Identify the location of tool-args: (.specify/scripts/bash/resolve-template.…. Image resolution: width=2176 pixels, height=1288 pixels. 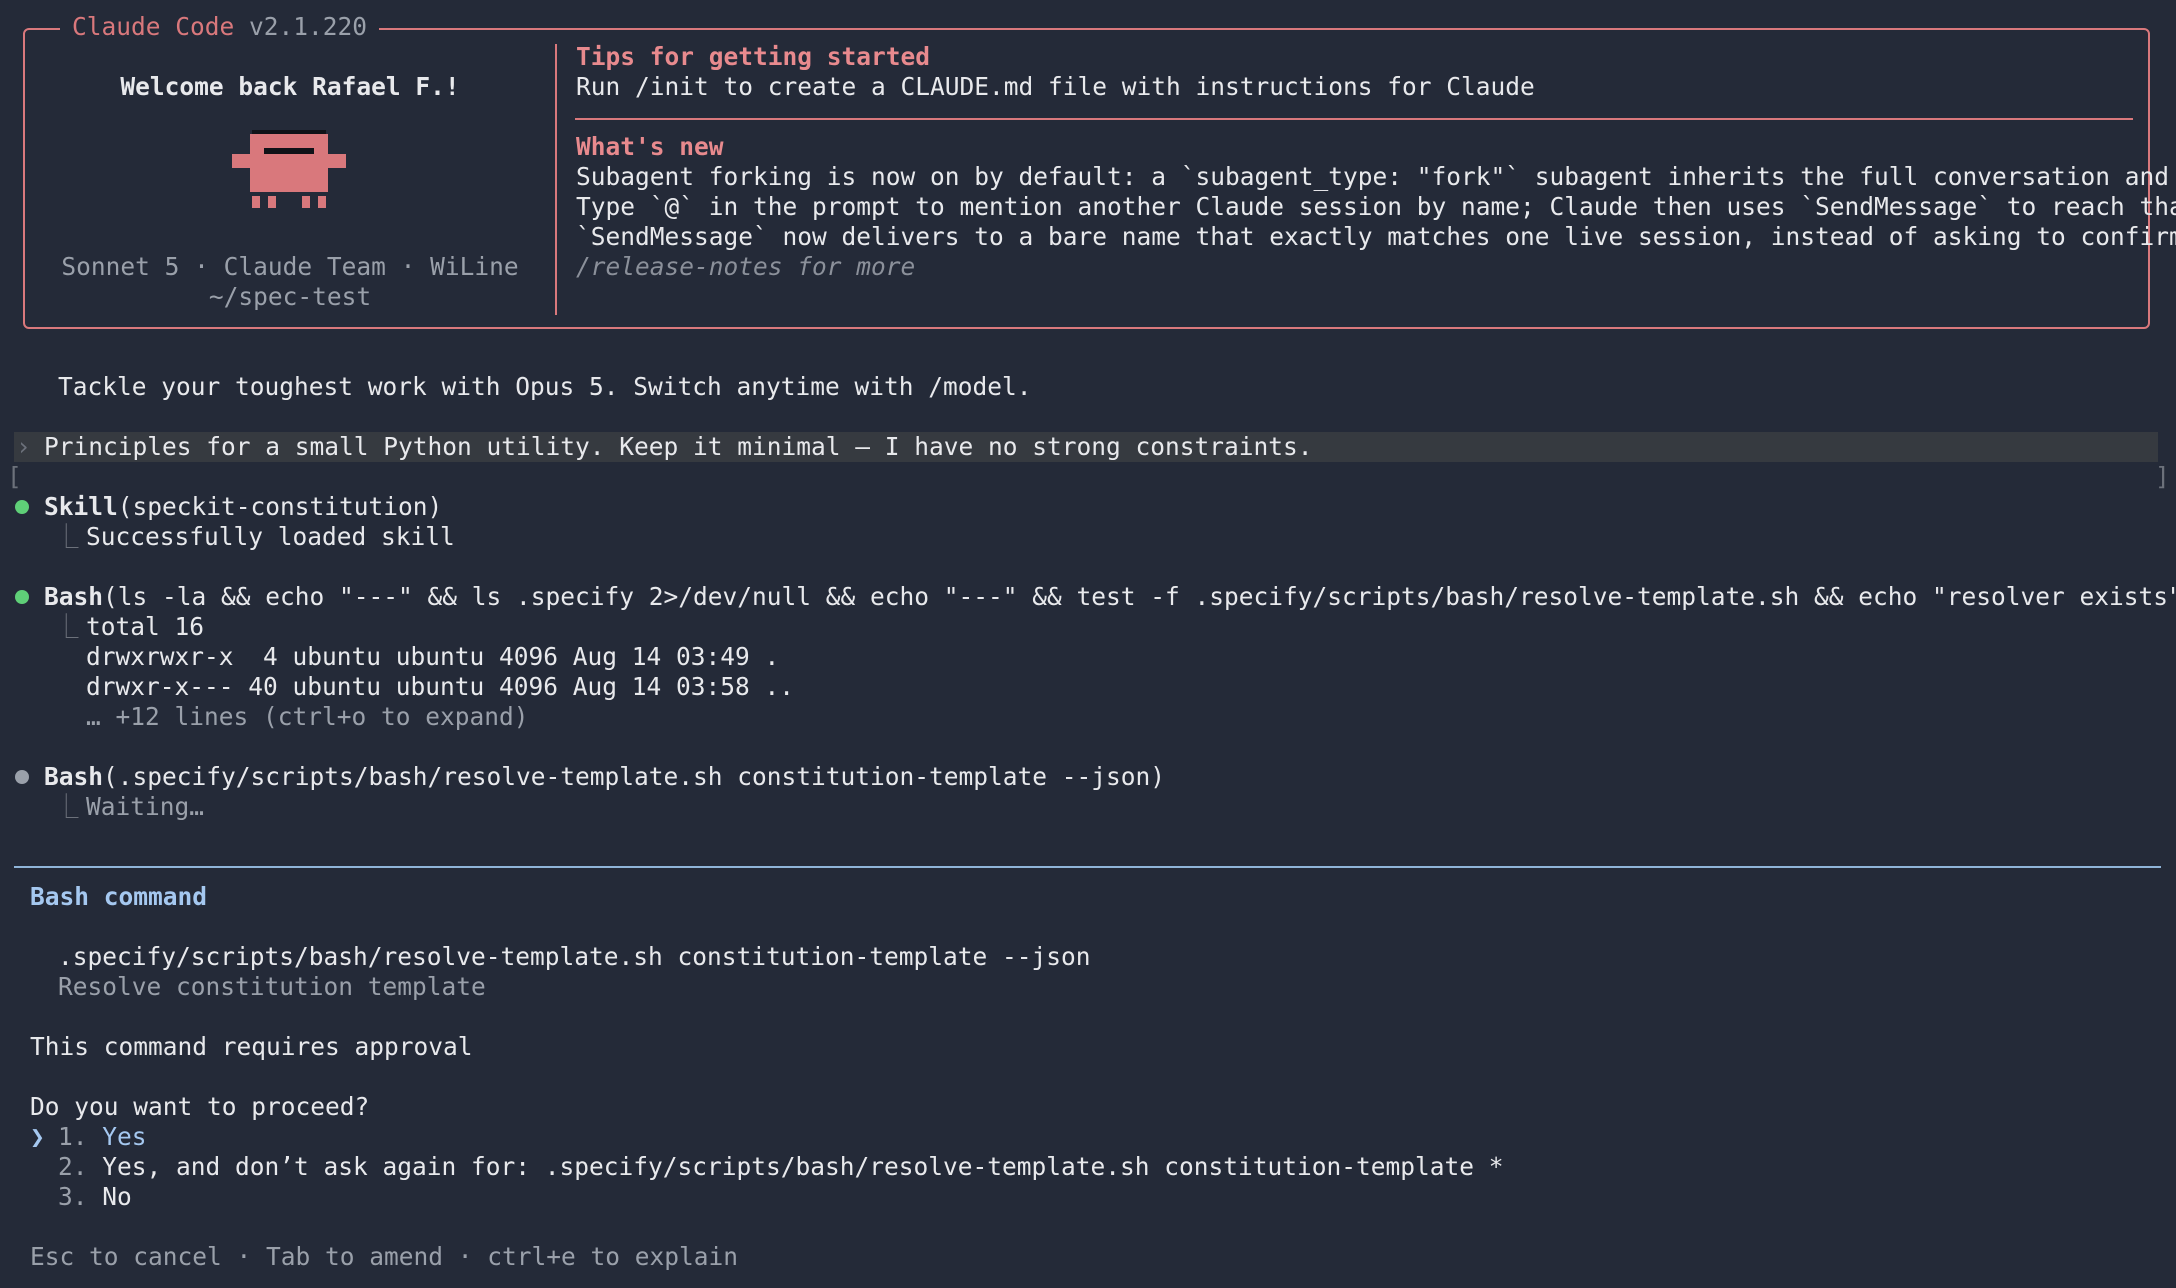
(634, 776).